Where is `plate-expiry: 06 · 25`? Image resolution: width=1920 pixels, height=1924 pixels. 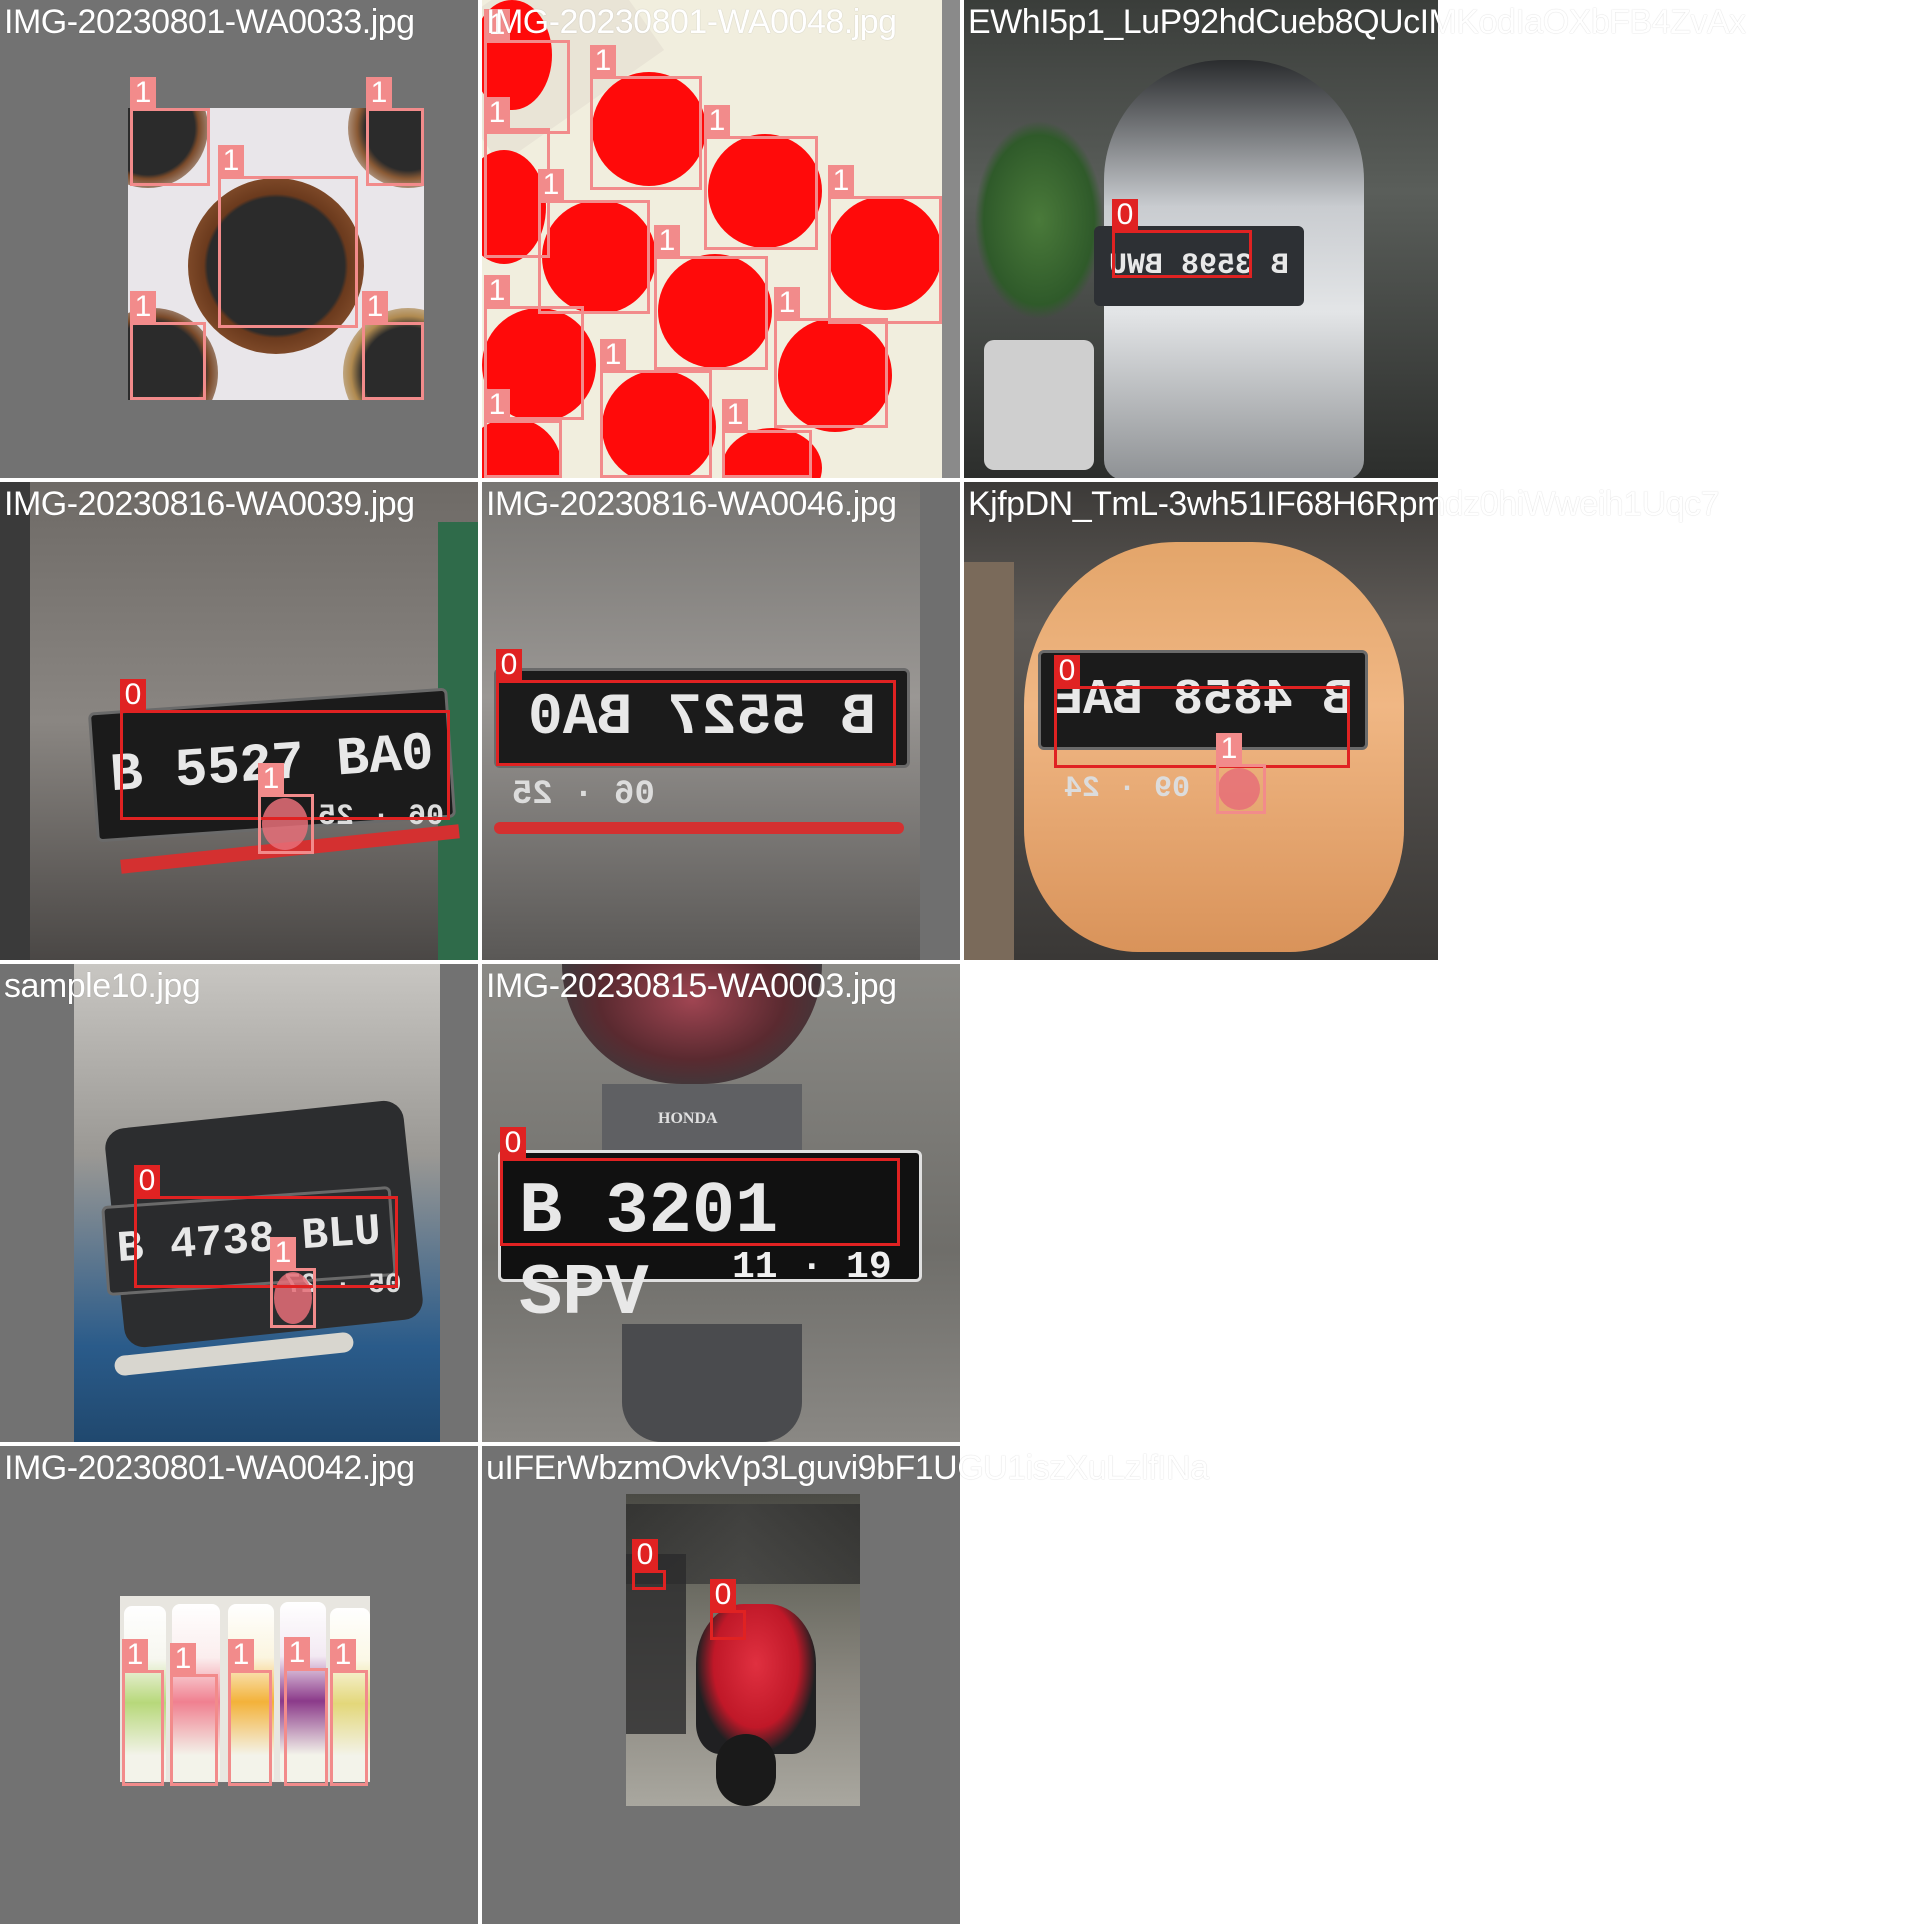
plate-expiry: 06 · 25 is located at coordinates (583, 795).